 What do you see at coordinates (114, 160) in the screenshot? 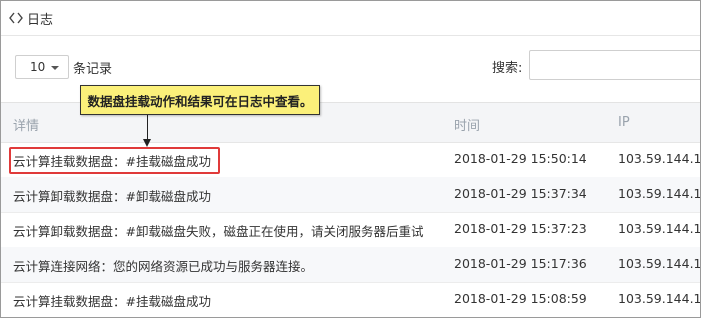
I see `highlight-box` at bounding box center [114, 160].